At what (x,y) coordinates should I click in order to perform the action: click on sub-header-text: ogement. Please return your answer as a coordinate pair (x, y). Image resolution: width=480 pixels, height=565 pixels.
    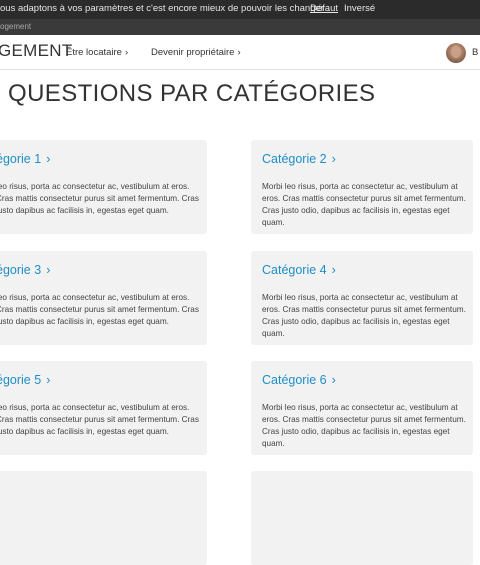
    Looking at the image, I should click on (15, 26).